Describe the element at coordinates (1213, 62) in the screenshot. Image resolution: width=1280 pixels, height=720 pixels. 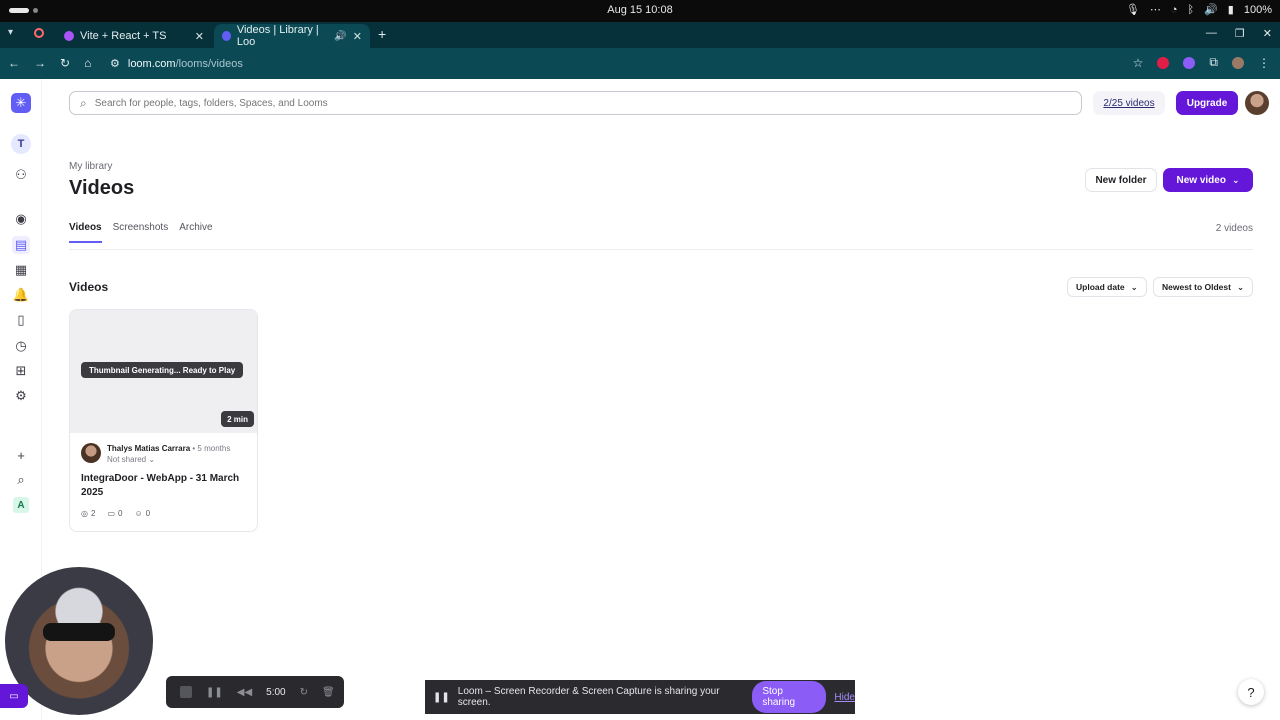
I see `extensions-puzzle-icon: ⧉` at that location.